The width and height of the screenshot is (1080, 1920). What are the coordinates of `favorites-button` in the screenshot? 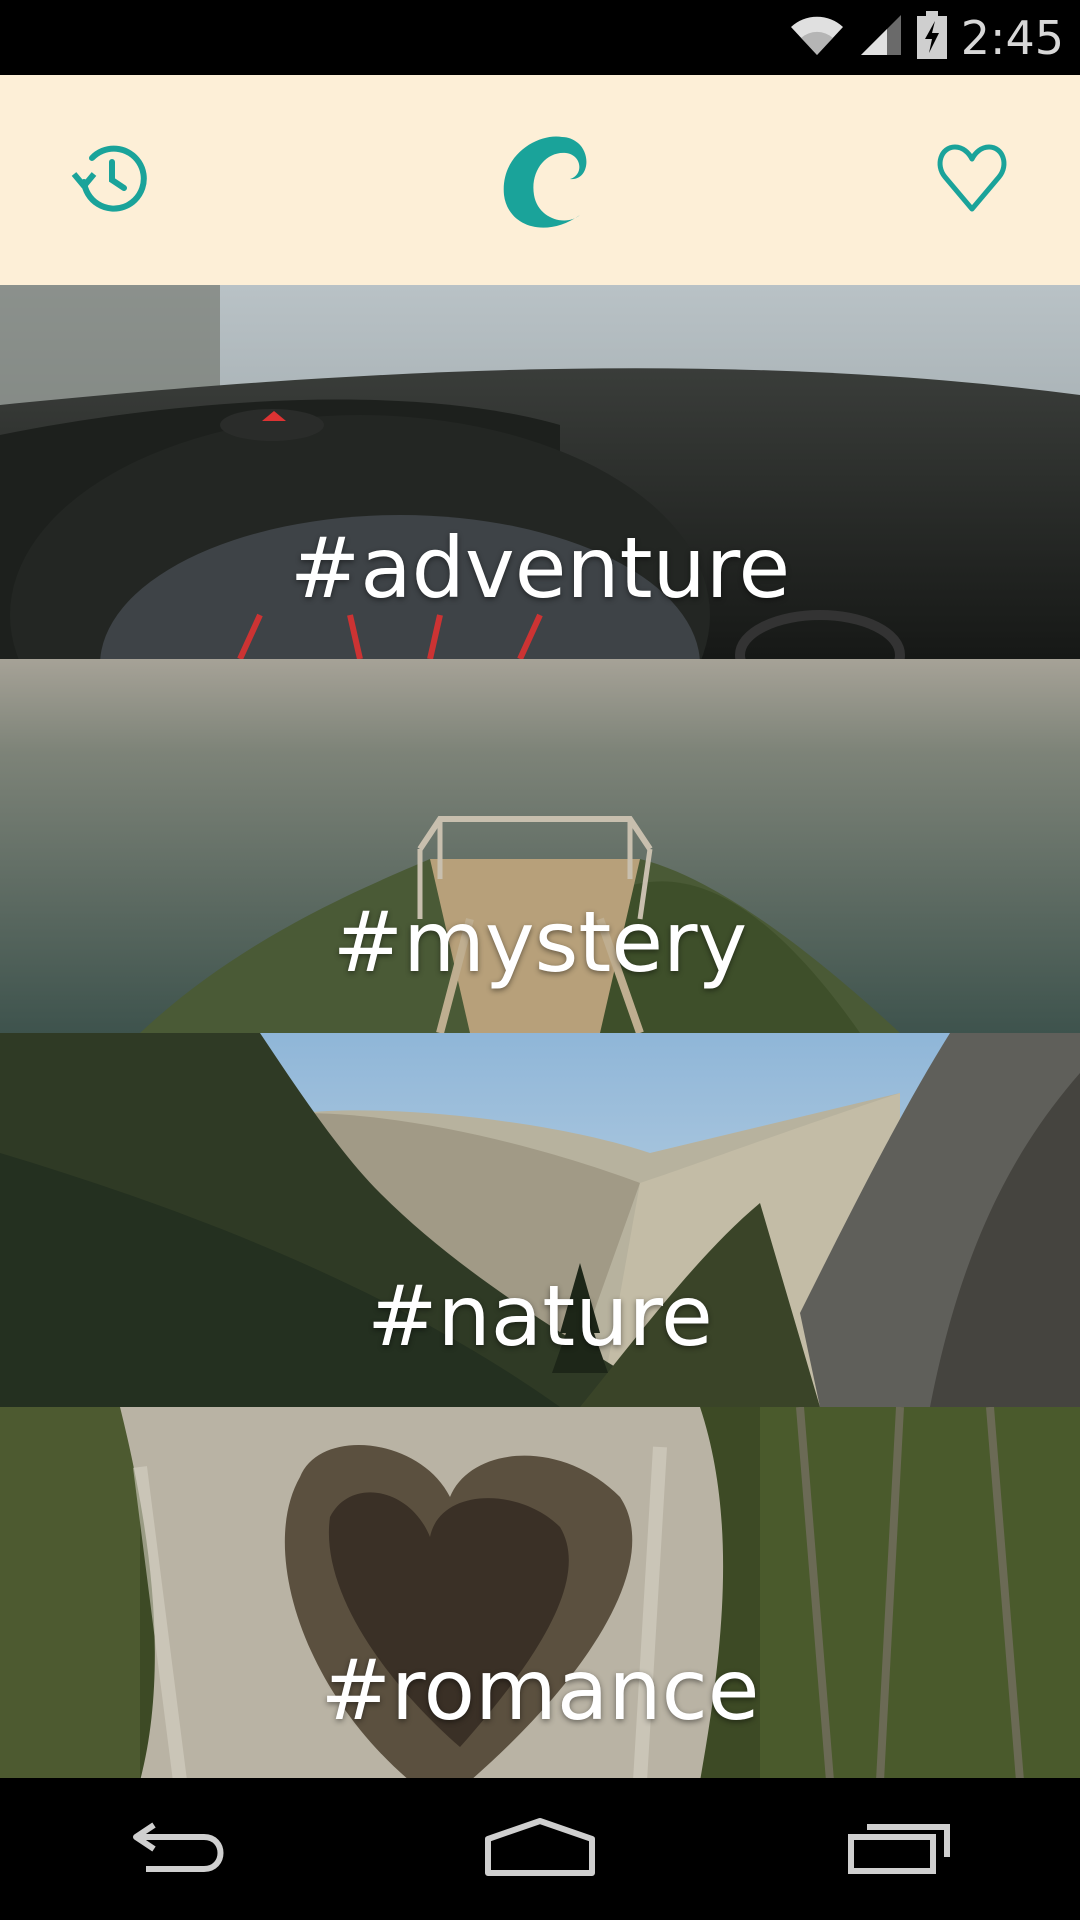 It's located at (972, 180).